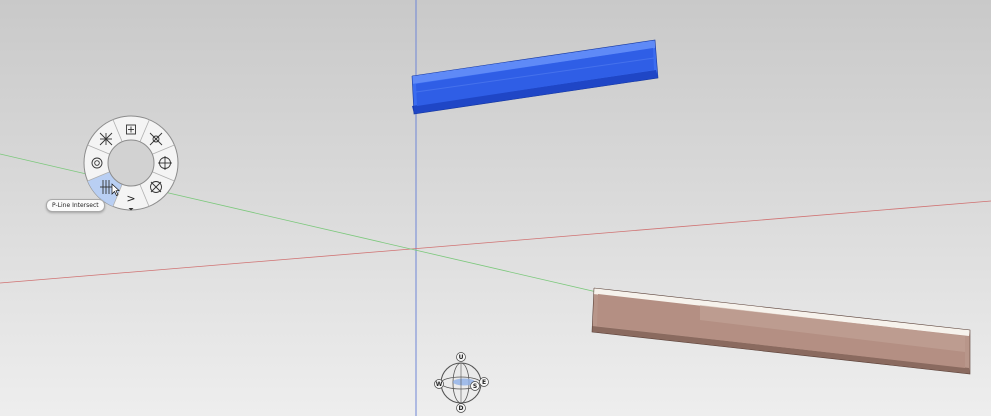  Describe the element at coordinates (535, 77) in the screenshot. I see `blue-i-beam` at that location.